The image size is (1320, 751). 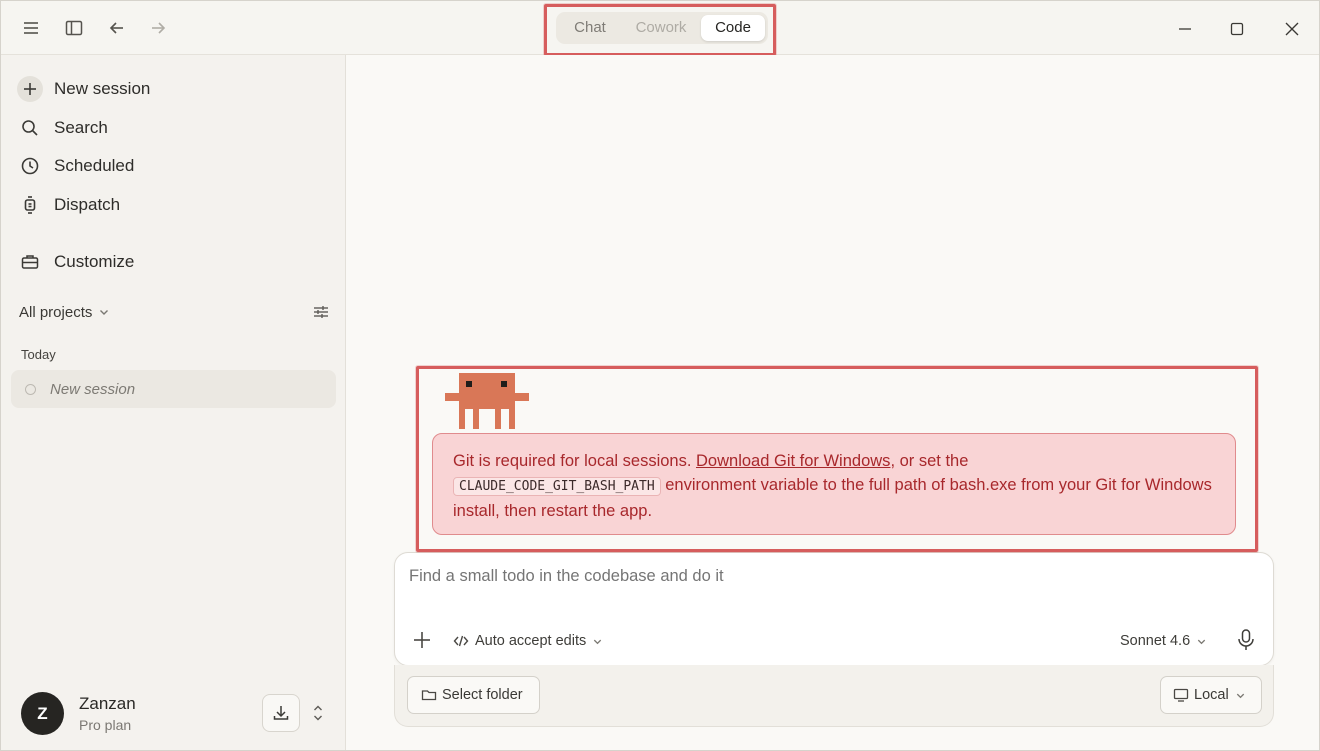 I want to click on auto-accept-dropdown: Auto accept edits, so click(x=528, y=641).